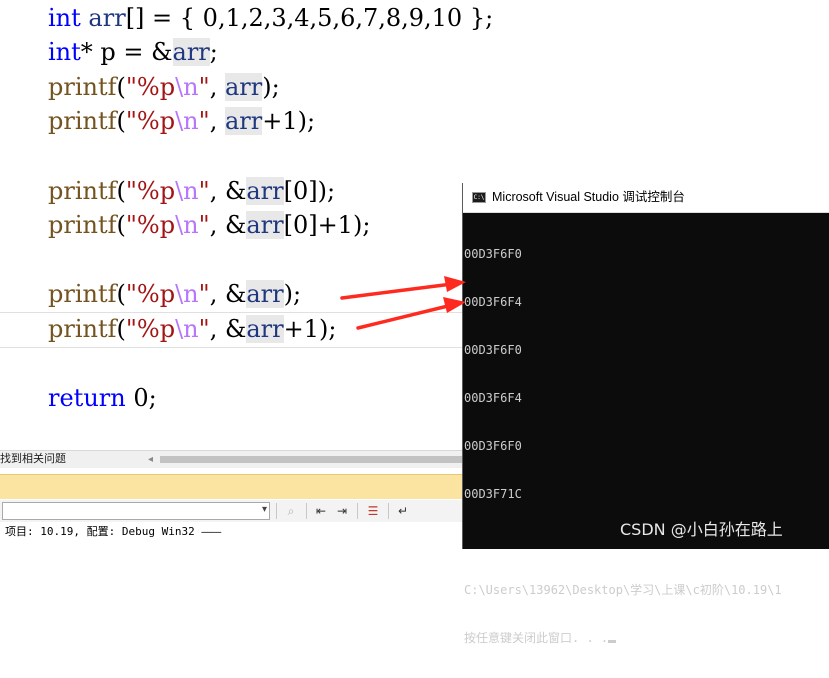 The image size is (829, 678). What do you see at coordinates (231, 486) in the screenshot?
I see `selected-output-row` at bounding box center [231, 486].